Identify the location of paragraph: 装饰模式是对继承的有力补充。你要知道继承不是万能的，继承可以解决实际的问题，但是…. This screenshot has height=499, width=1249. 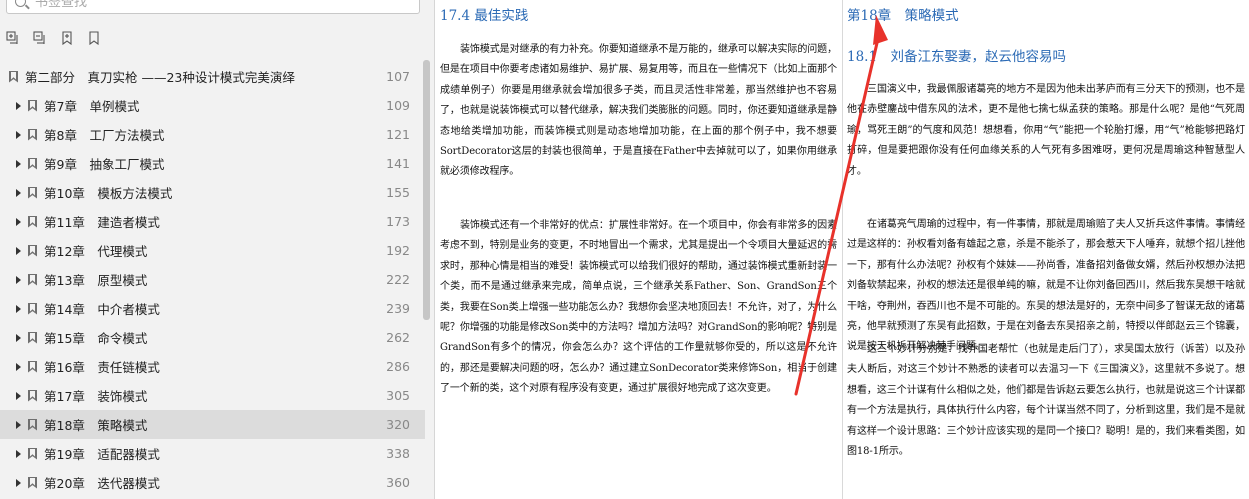
(638, 111).